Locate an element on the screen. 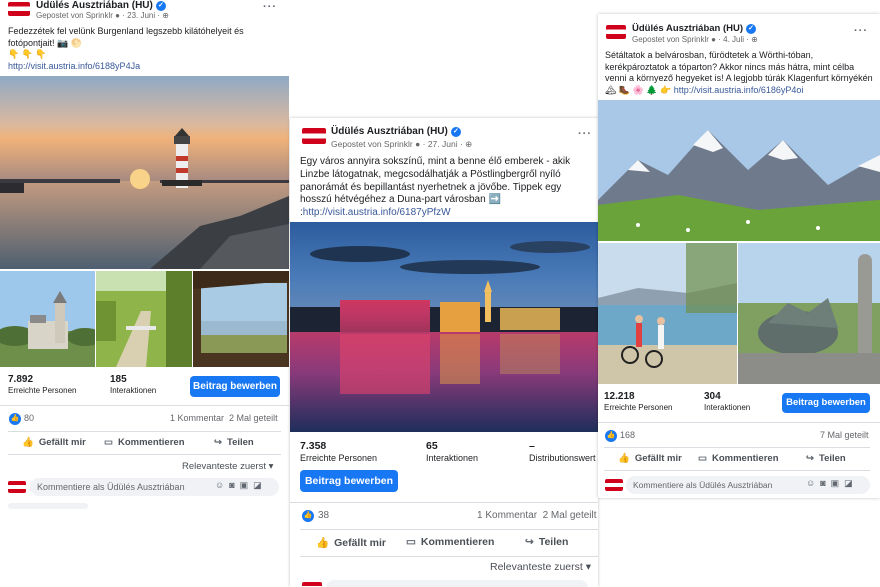 The height and width of the screenshot is (587, 880). post-date: 4. Juli is located at coordinates (733, 39).